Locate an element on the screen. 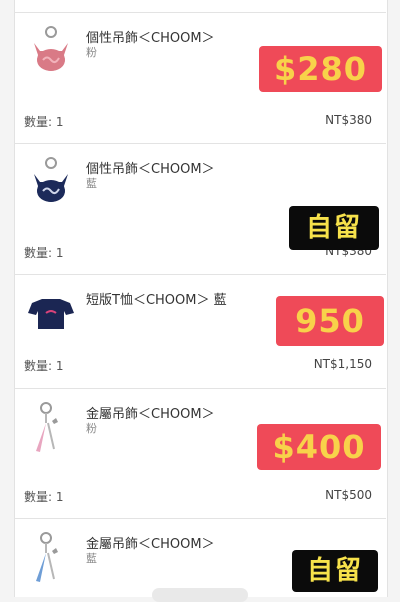  item-price: NT$380 is located at coordinates (348, 120).